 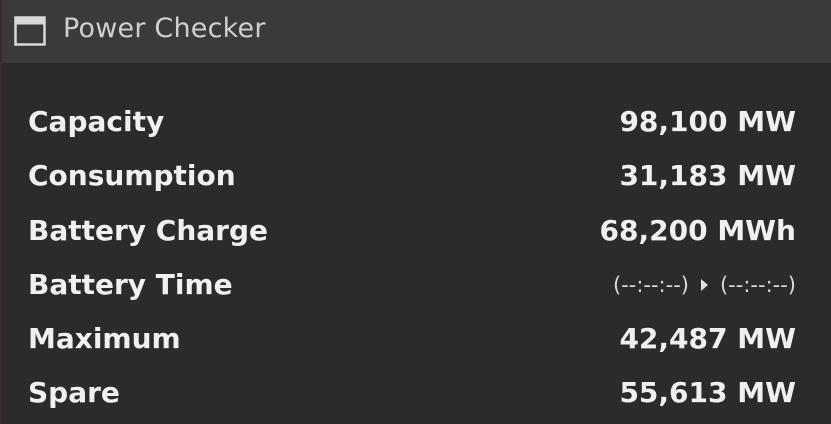 What do you see at coordinates (416, 339) in the screenshot?
I see `stat-row-maximum: Maximum 42,487 MW` at bounding box center [416, 339].